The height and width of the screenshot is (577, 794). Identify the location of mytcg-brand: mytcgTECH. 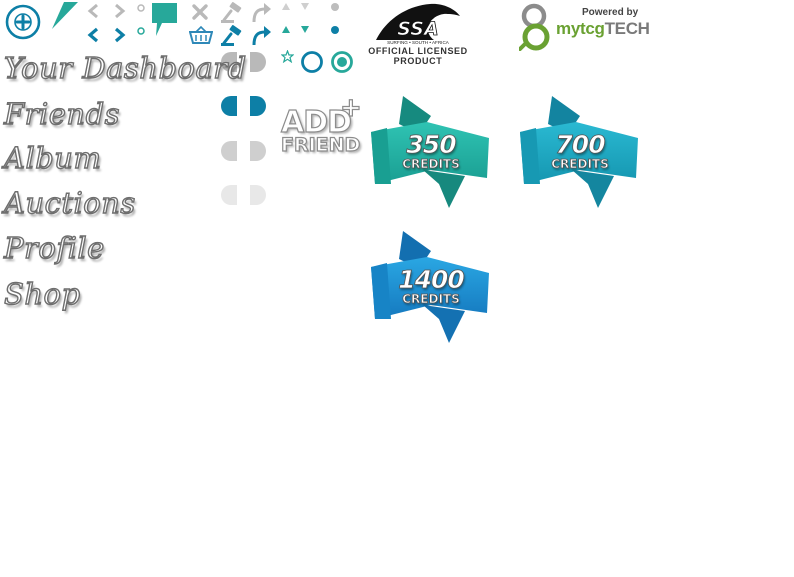
(603, 29).